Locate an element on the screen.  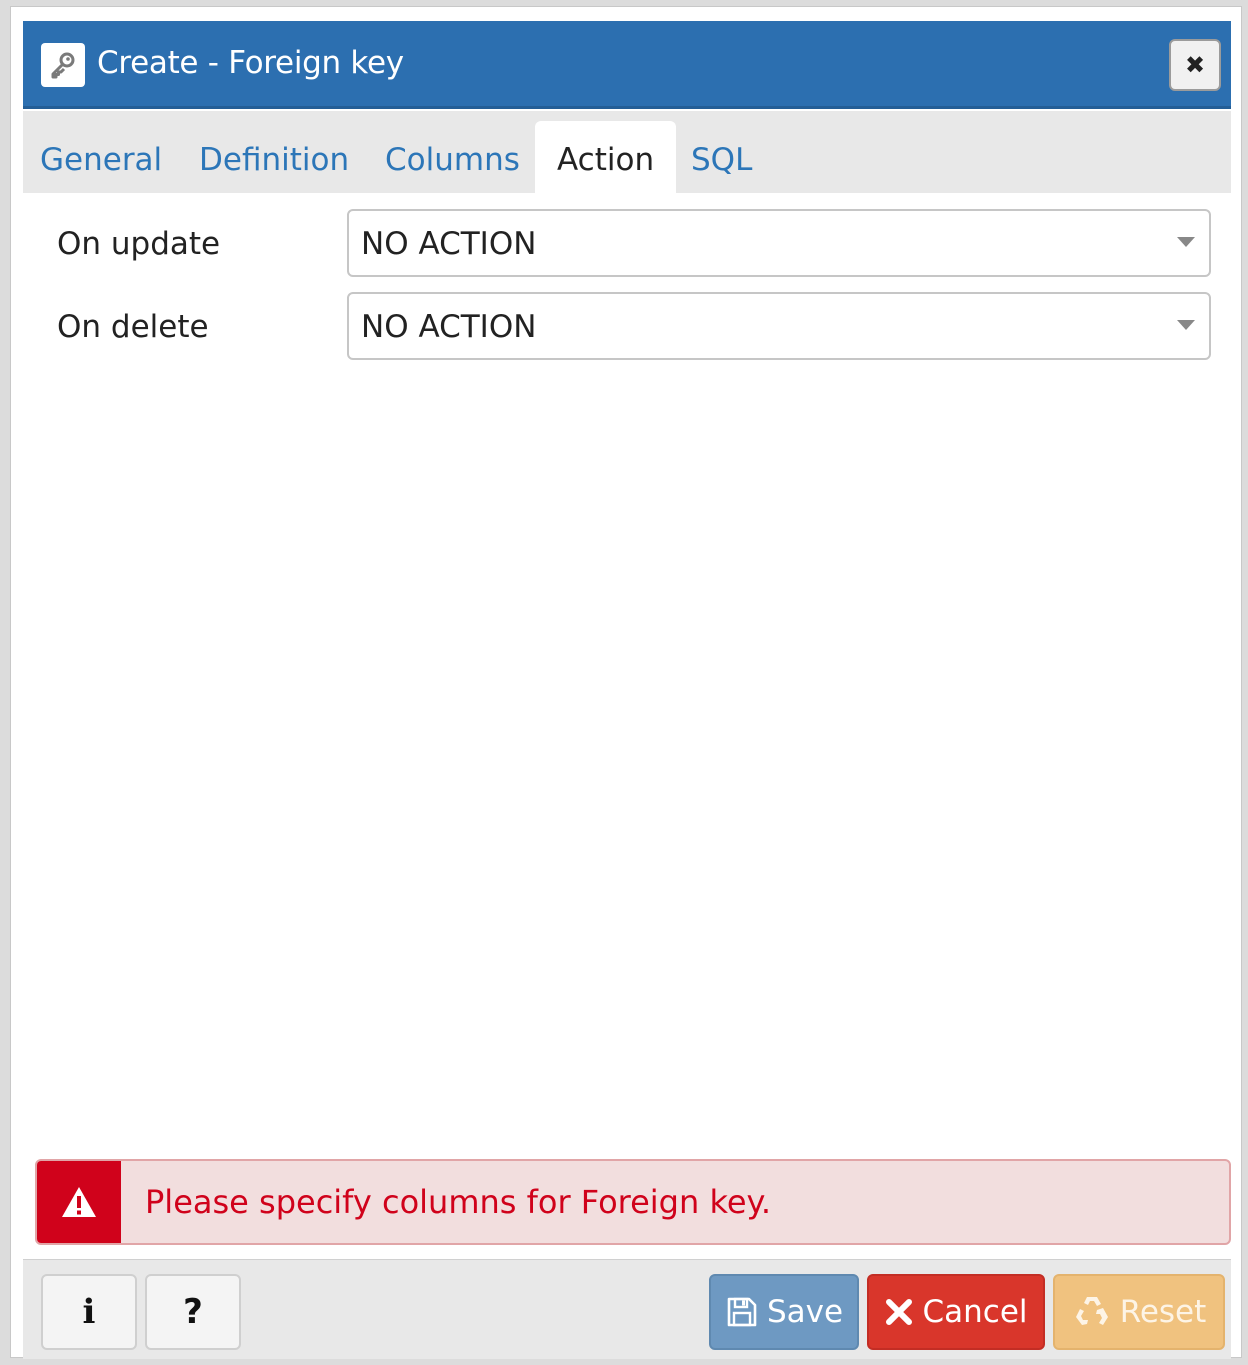
reset-button: Reset is located at coordinates (1139, 1312).